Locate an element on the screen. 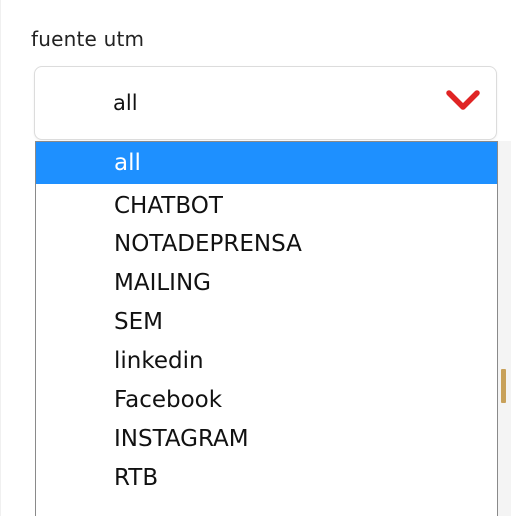 The width and height of the screenshot is (511, 516). background-page-edge is located at coordinates (504, 328).